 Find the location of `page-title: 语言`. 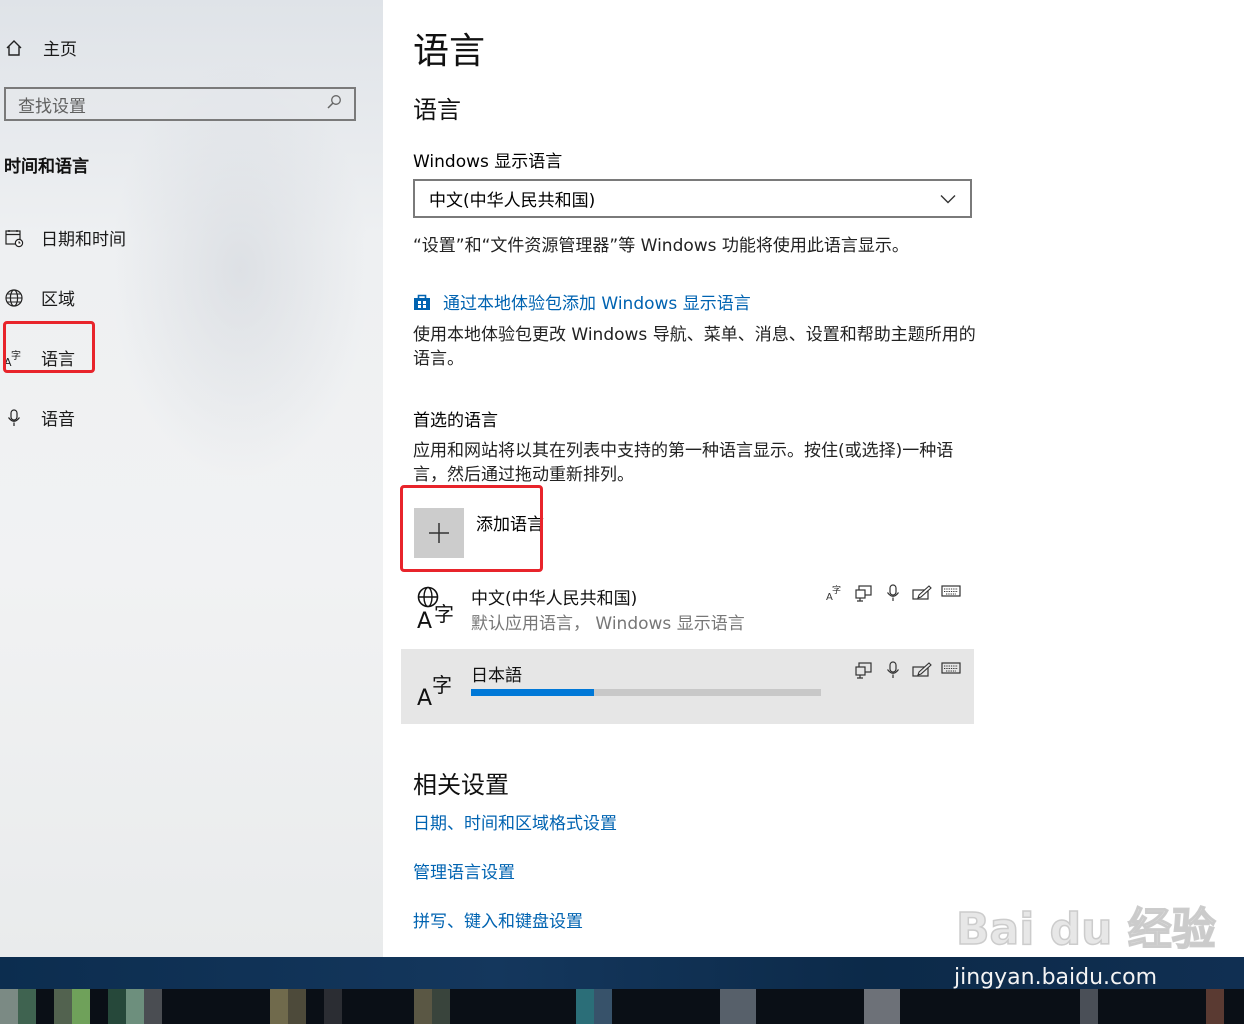

page-title: 语言 is located at coordinates (449, 51).